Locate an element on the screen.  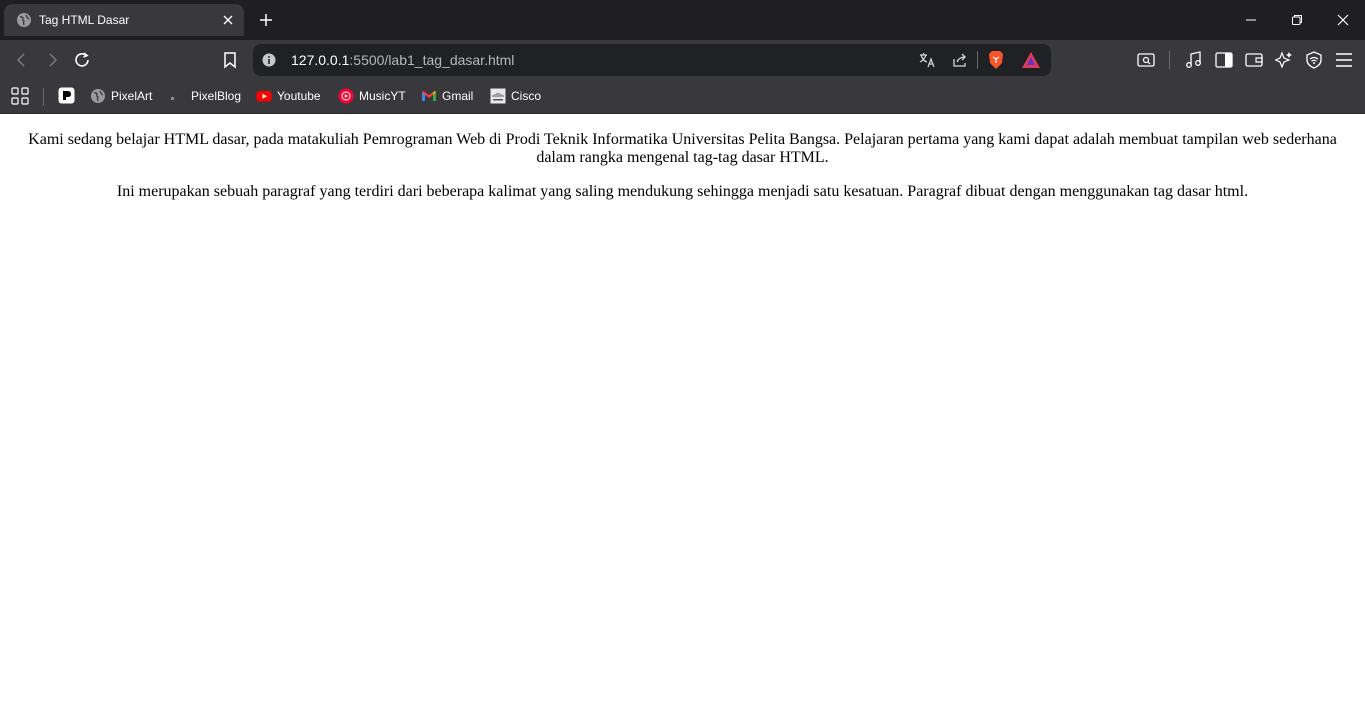
menu-button is located at coordinates (1344, 60).